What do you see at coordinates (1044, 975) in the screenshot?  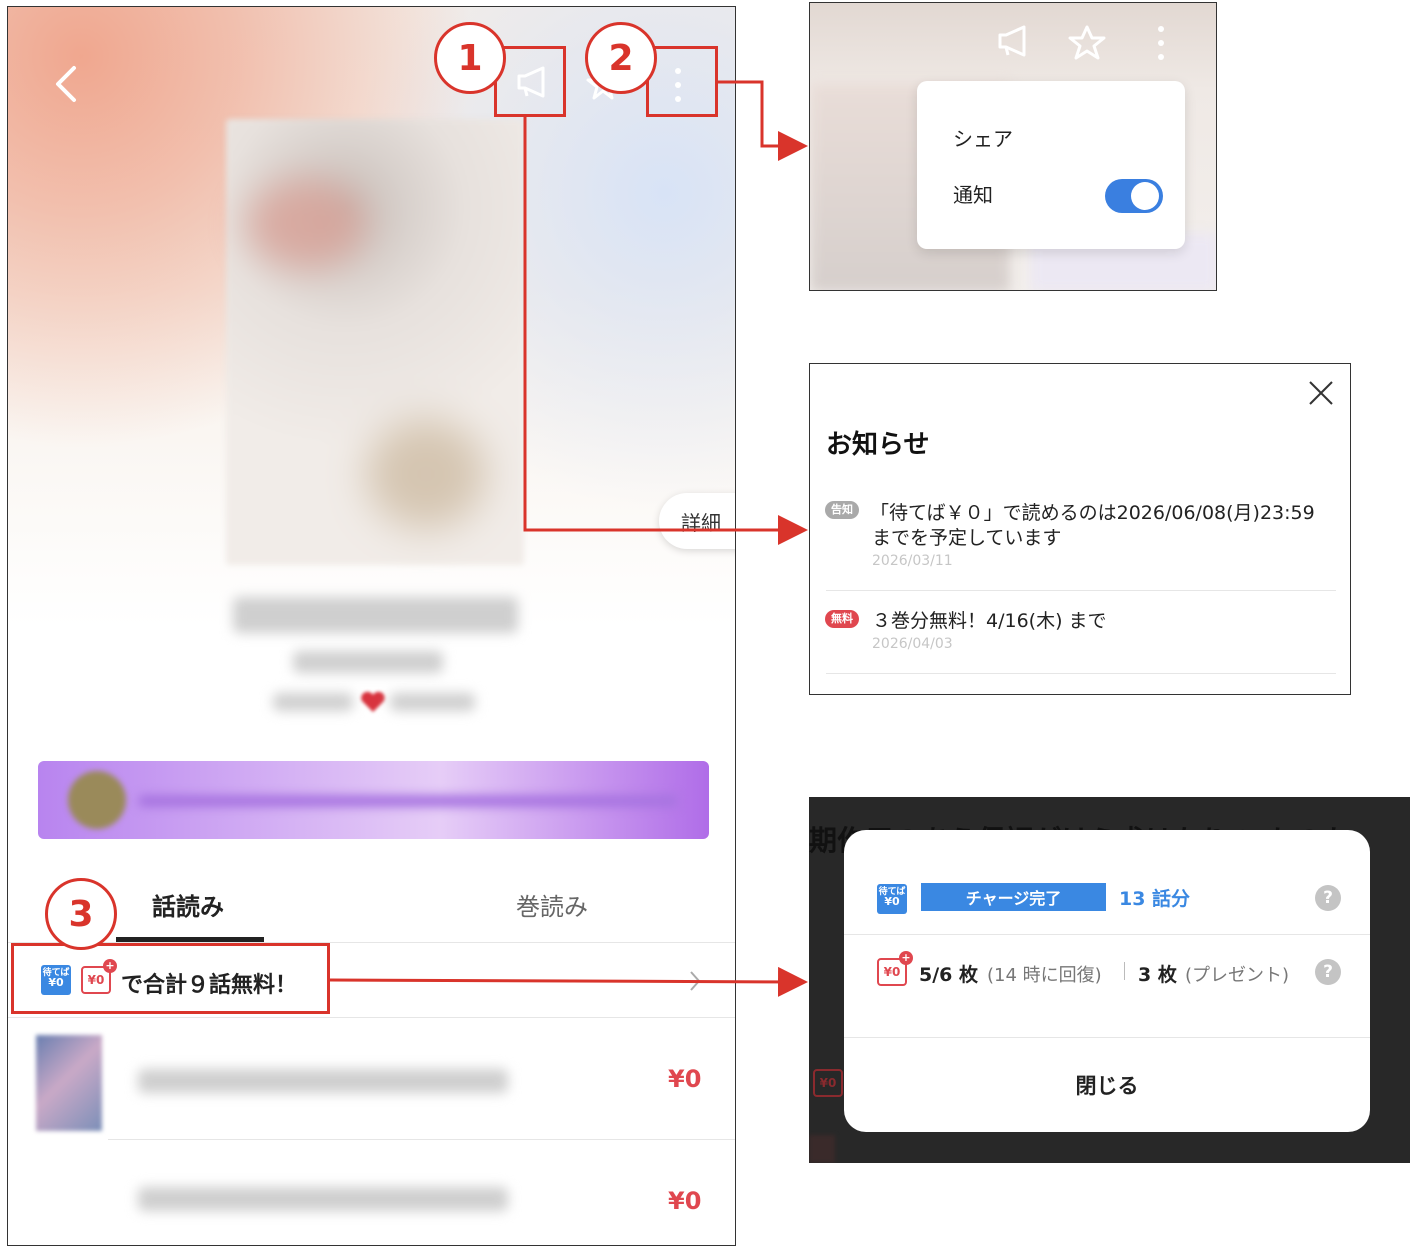 I see `ticket-recovery: (14 時に回復)` at bounding box center [1044, 975].